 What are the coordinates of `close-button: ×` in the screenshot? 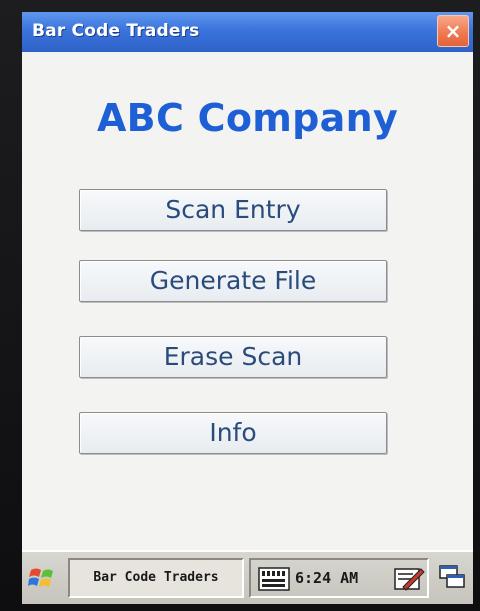 It's located at (453, 31).